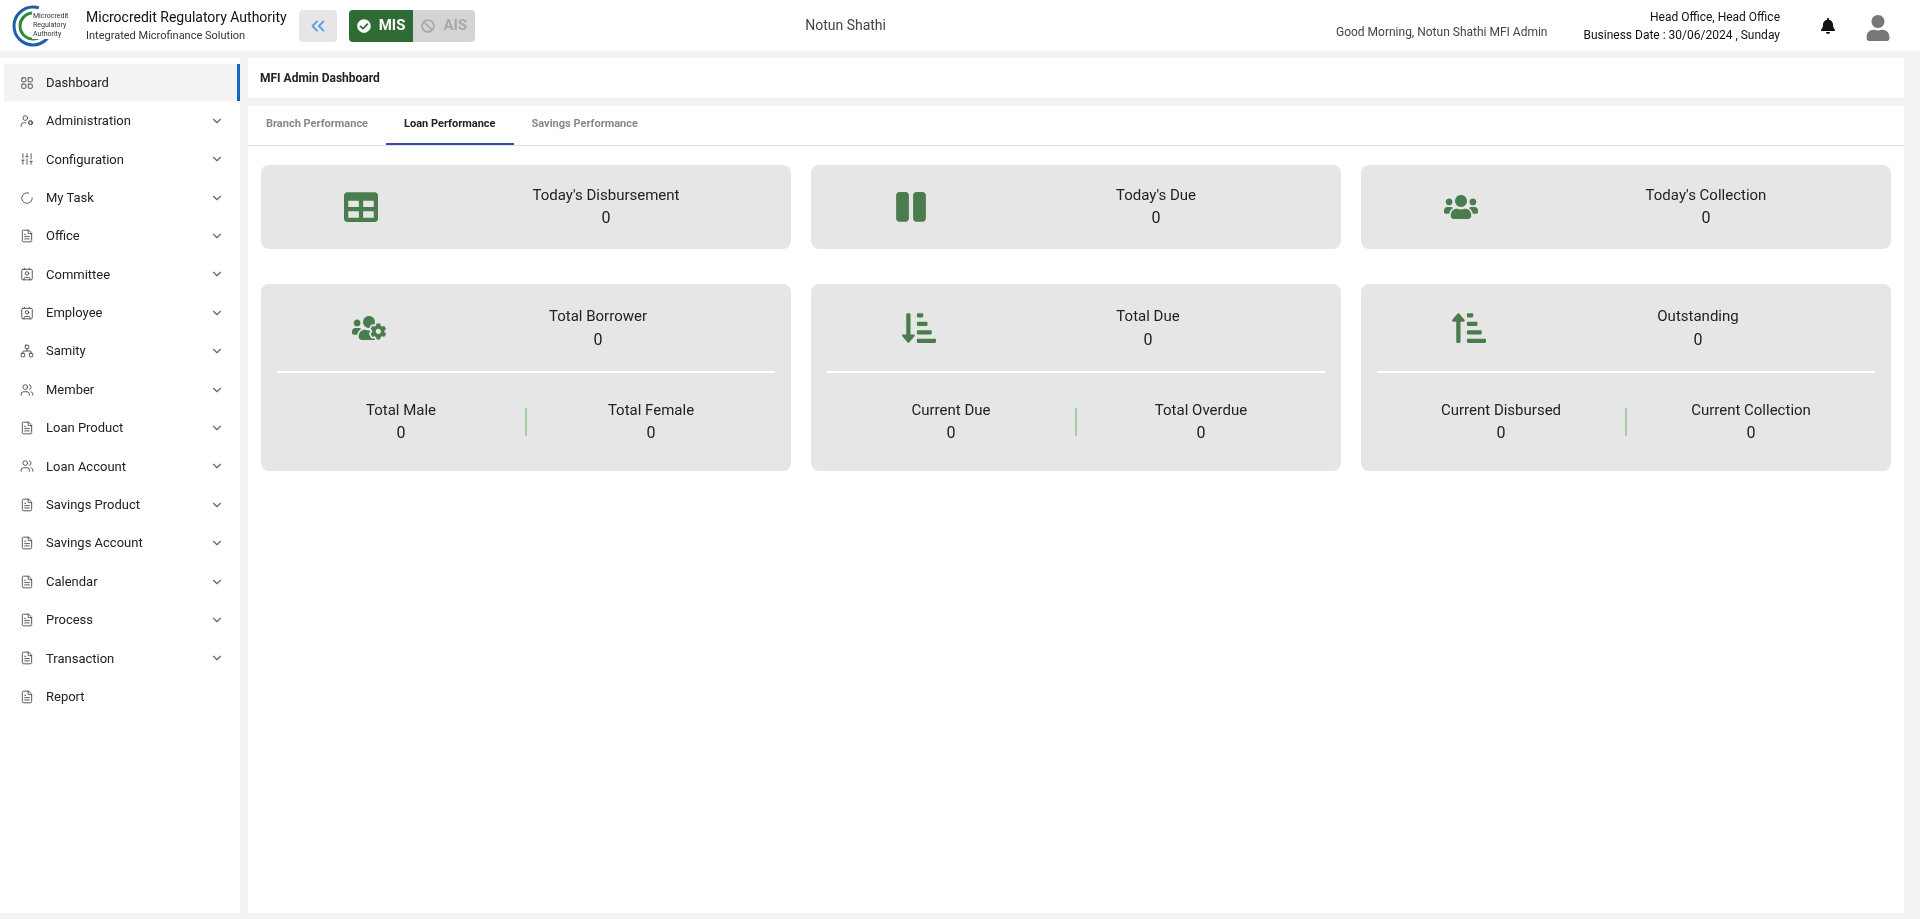 The height and width of the screenshot is (919, 1920). What do you see at coordinates (428, 25) in the screenshot?
I see `prohibited-icon` at bounding box center [428, 25].